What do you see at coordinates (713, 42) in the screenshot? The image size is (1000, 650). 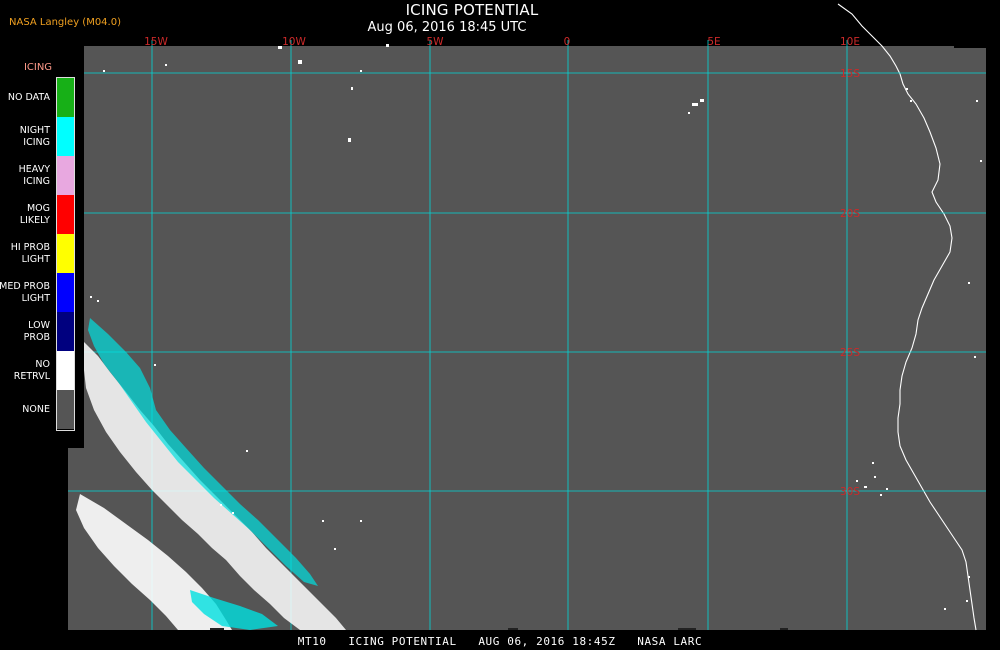 I see `lon-label-5e: 5E` at bounding box center [713, 42].